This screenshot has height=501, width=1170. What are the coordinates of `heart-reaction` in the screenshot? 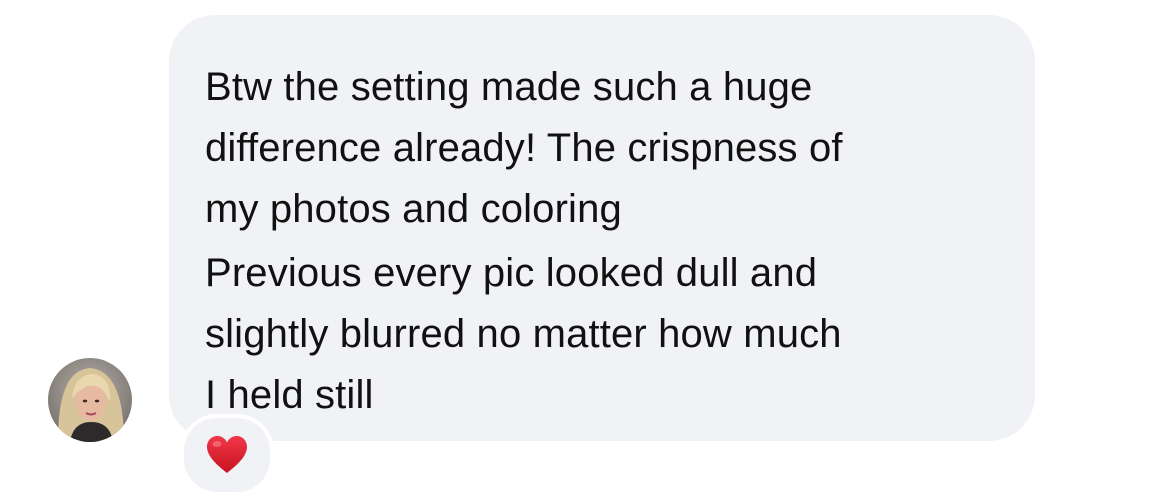 It's located at (227, 455).